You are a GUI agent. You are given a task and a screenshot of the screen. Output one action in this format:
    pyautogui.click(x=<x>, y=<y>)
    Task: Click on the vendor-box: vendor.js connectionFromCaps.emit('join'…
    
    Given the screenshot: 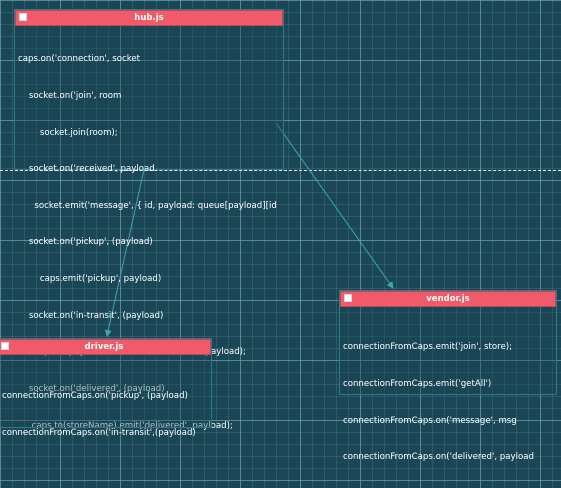 What is the action you would take?
    pyautogui.click(x=448, y=376)
    